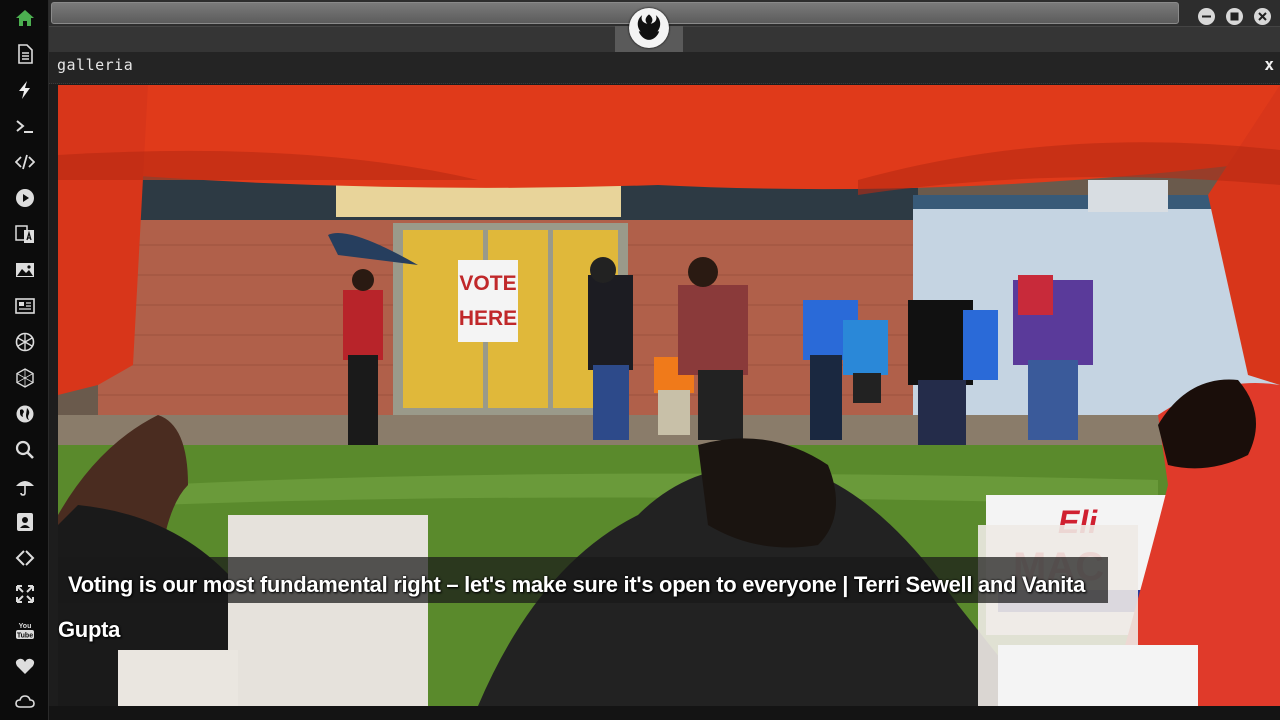 The width and height of the screenshot is (1280, 720). I want to click on maximize-button, so click(1234, 16).